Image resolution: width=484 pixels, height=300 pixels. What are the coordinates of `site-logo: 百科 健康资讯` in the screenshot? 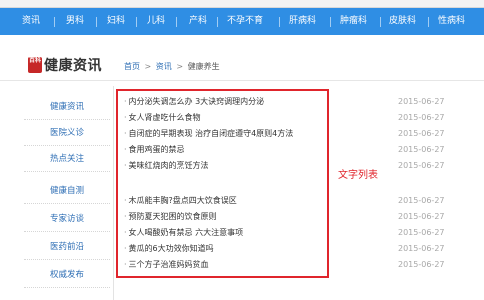 It's located at (65, 65).